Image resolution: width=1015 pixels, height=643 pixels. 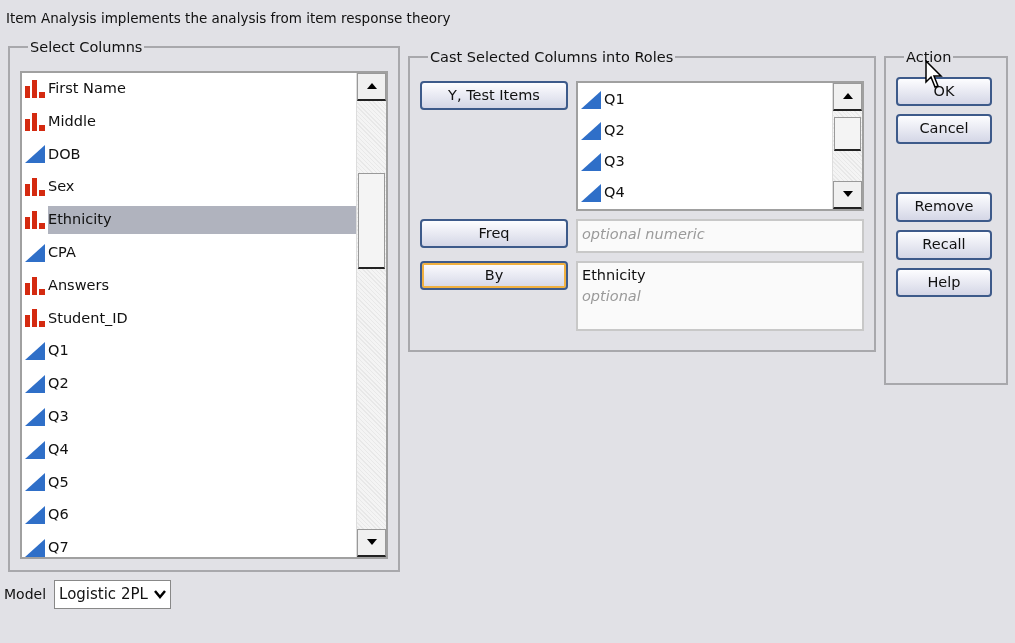 What do you see at coordinates (202, 154) in the screenshot?
I see `column-item: DOB` at bounding box center [202, 154].